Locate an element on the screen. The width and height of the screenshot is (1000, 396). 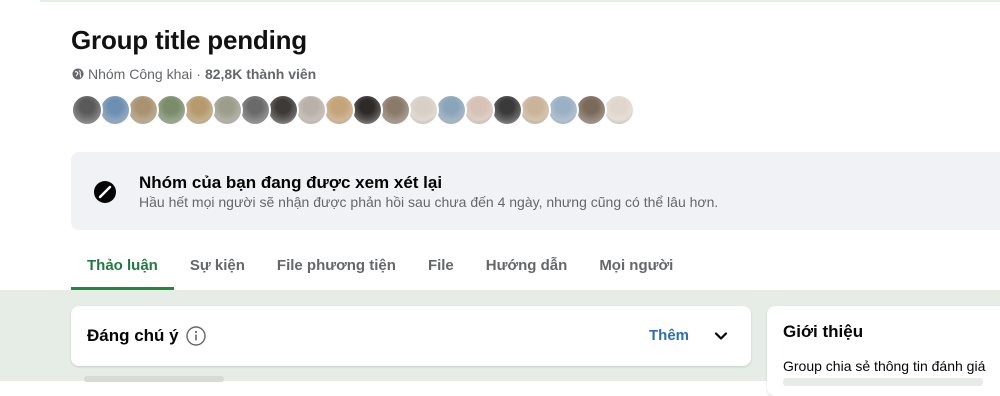
info-icon is located at coordinates (196, 336).